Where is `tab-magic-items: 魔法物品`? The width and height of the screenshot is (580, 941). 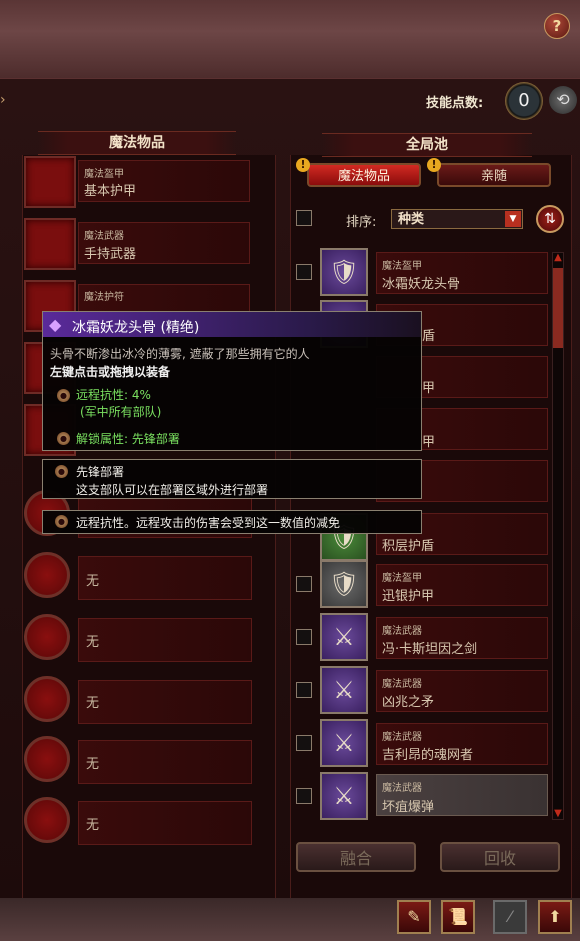 tab-magic-items: 魔法物品 is located at coordinates (364, 175).